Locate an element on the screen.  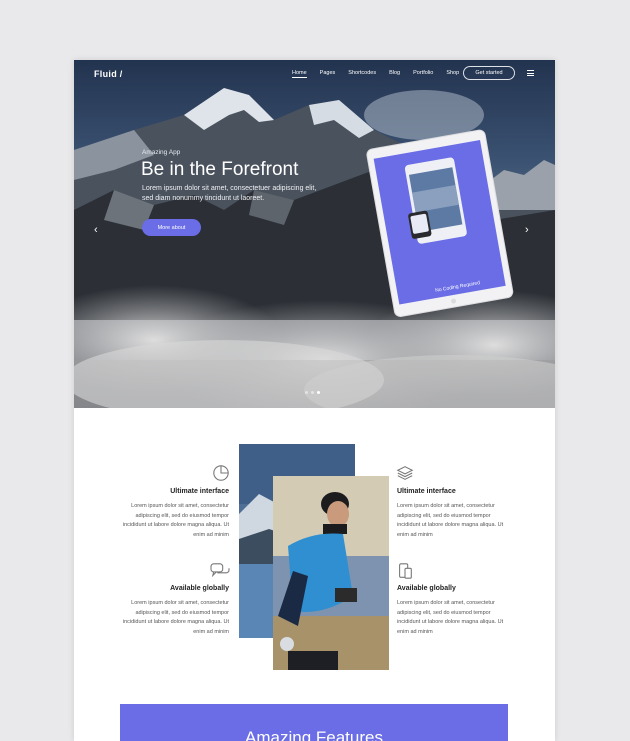
nav-item-shop: Shop is located at coordinates (452, 74).